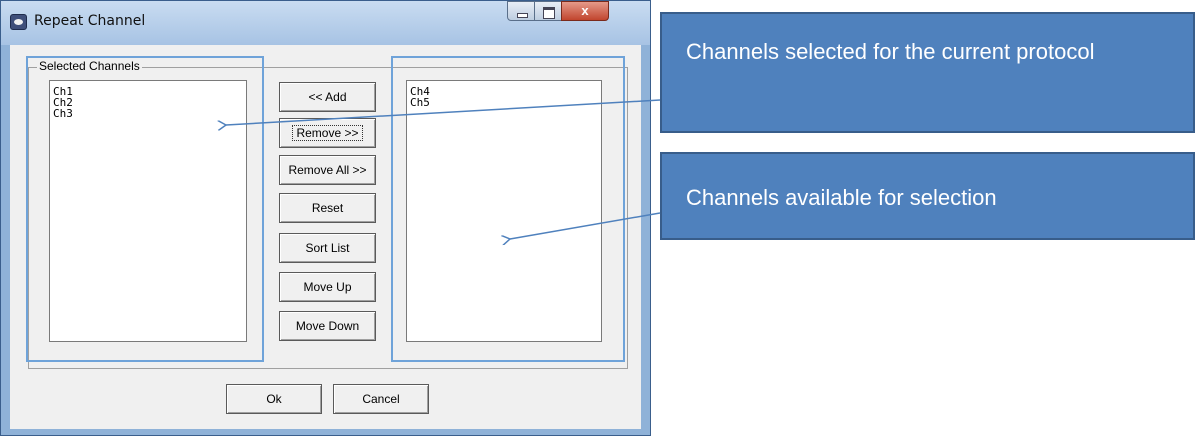 The height and width of the screenshot is (436, 1195). I want to click on remove-button: Remove >>, so click(327, 133).